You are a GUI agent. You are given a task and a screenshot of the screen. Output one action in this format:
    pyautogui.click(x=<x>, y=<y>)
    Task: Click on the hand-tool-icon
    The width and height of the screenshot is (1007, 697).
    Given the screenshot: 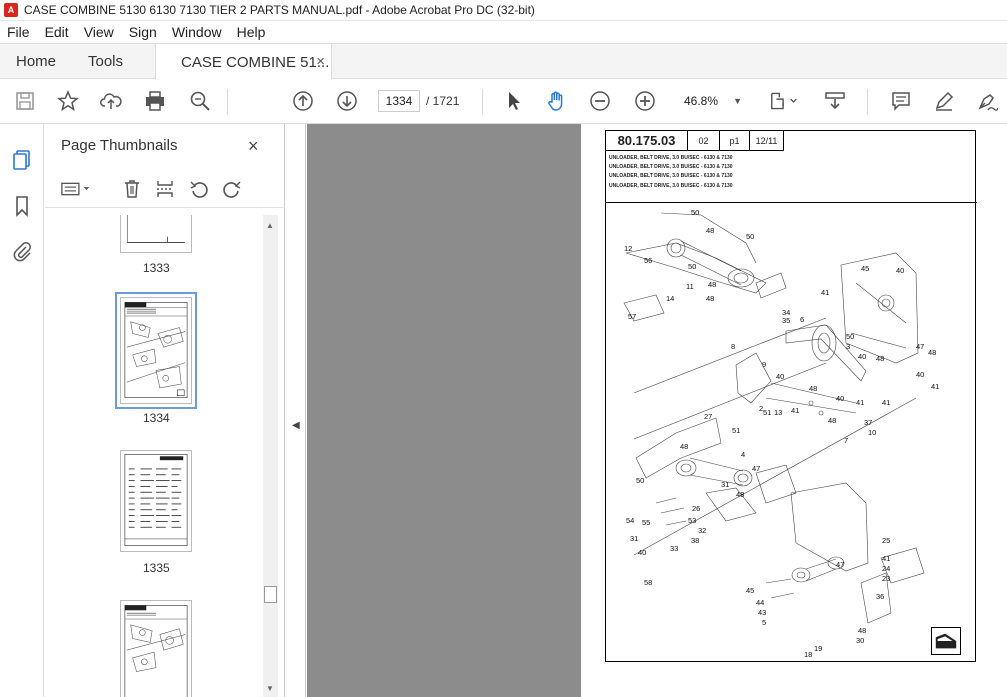 What is the action you would take?
    pyautogui.click(x=557, y=101)
    